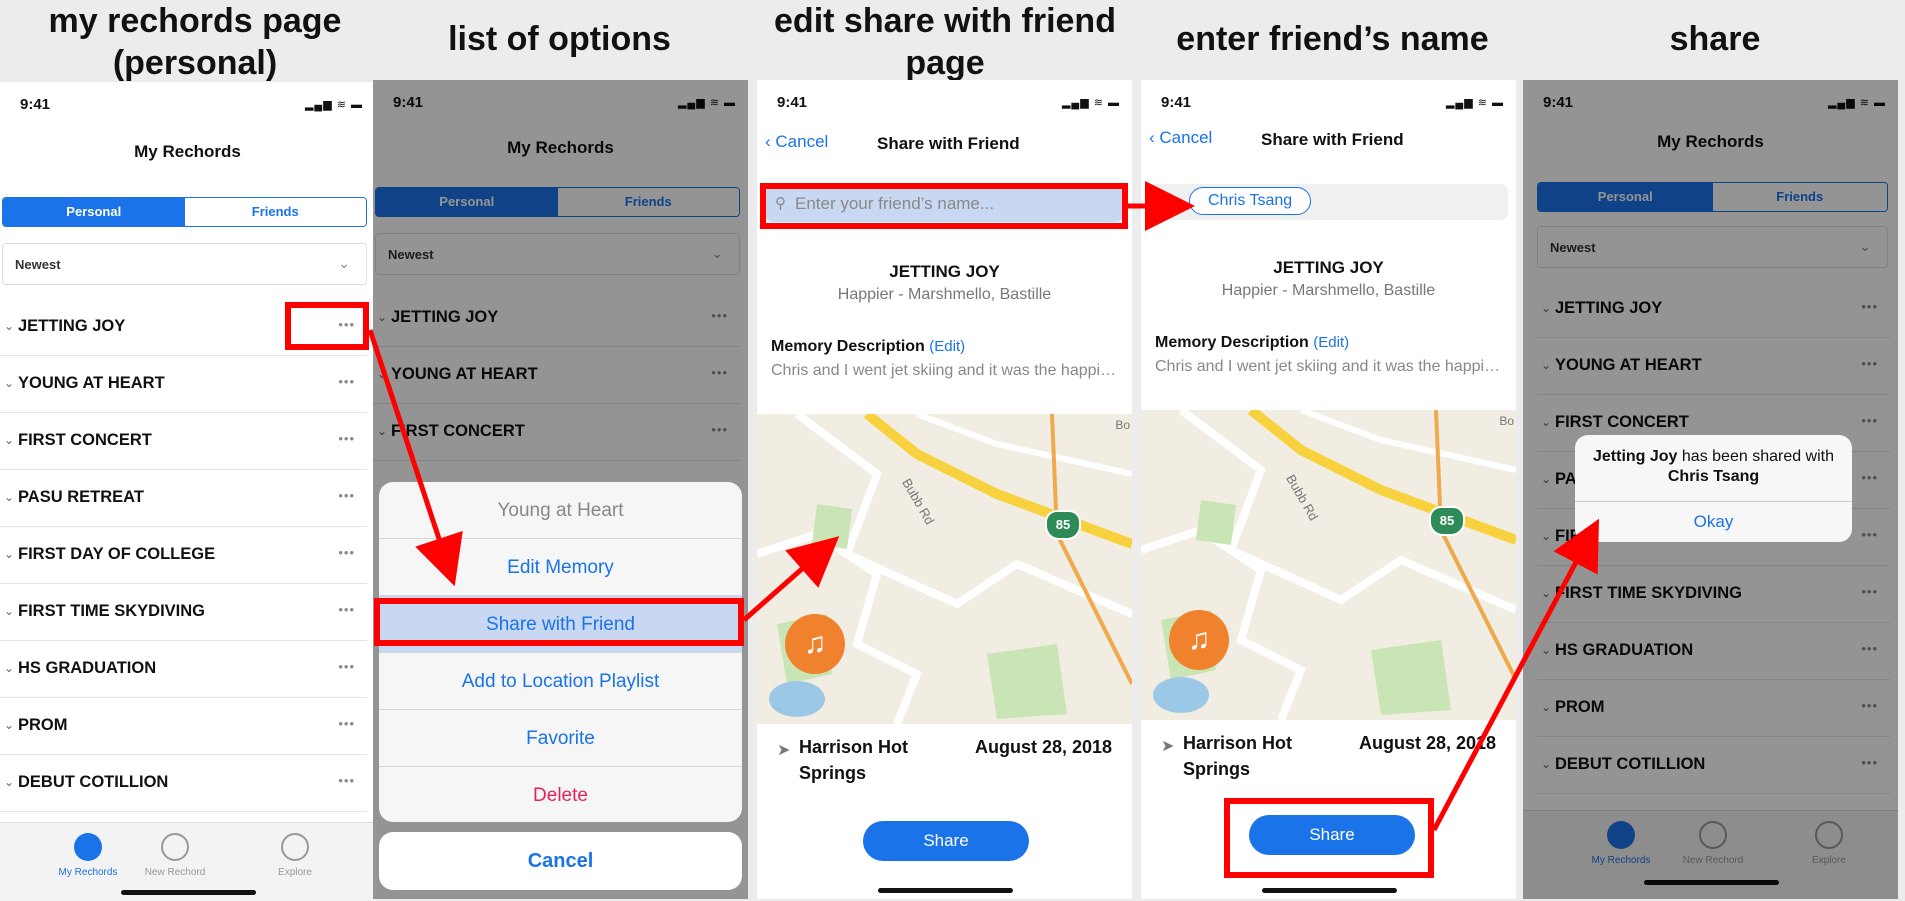 The width and height of the screenshot is (1905, 901). What do you see at coordinates (195, 42) in the screenshot?
I see `panel-title-1: my rechords page (personal)` at bounding box center [195, 42].